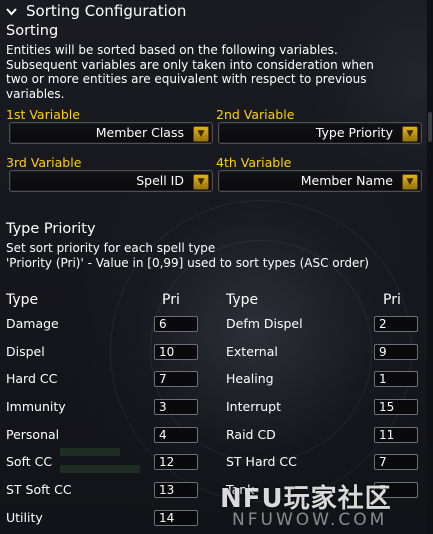 The image size is (433, 534). I want to click on type-label-st-soft-cc: ST Soft CC, so click(39, 489).